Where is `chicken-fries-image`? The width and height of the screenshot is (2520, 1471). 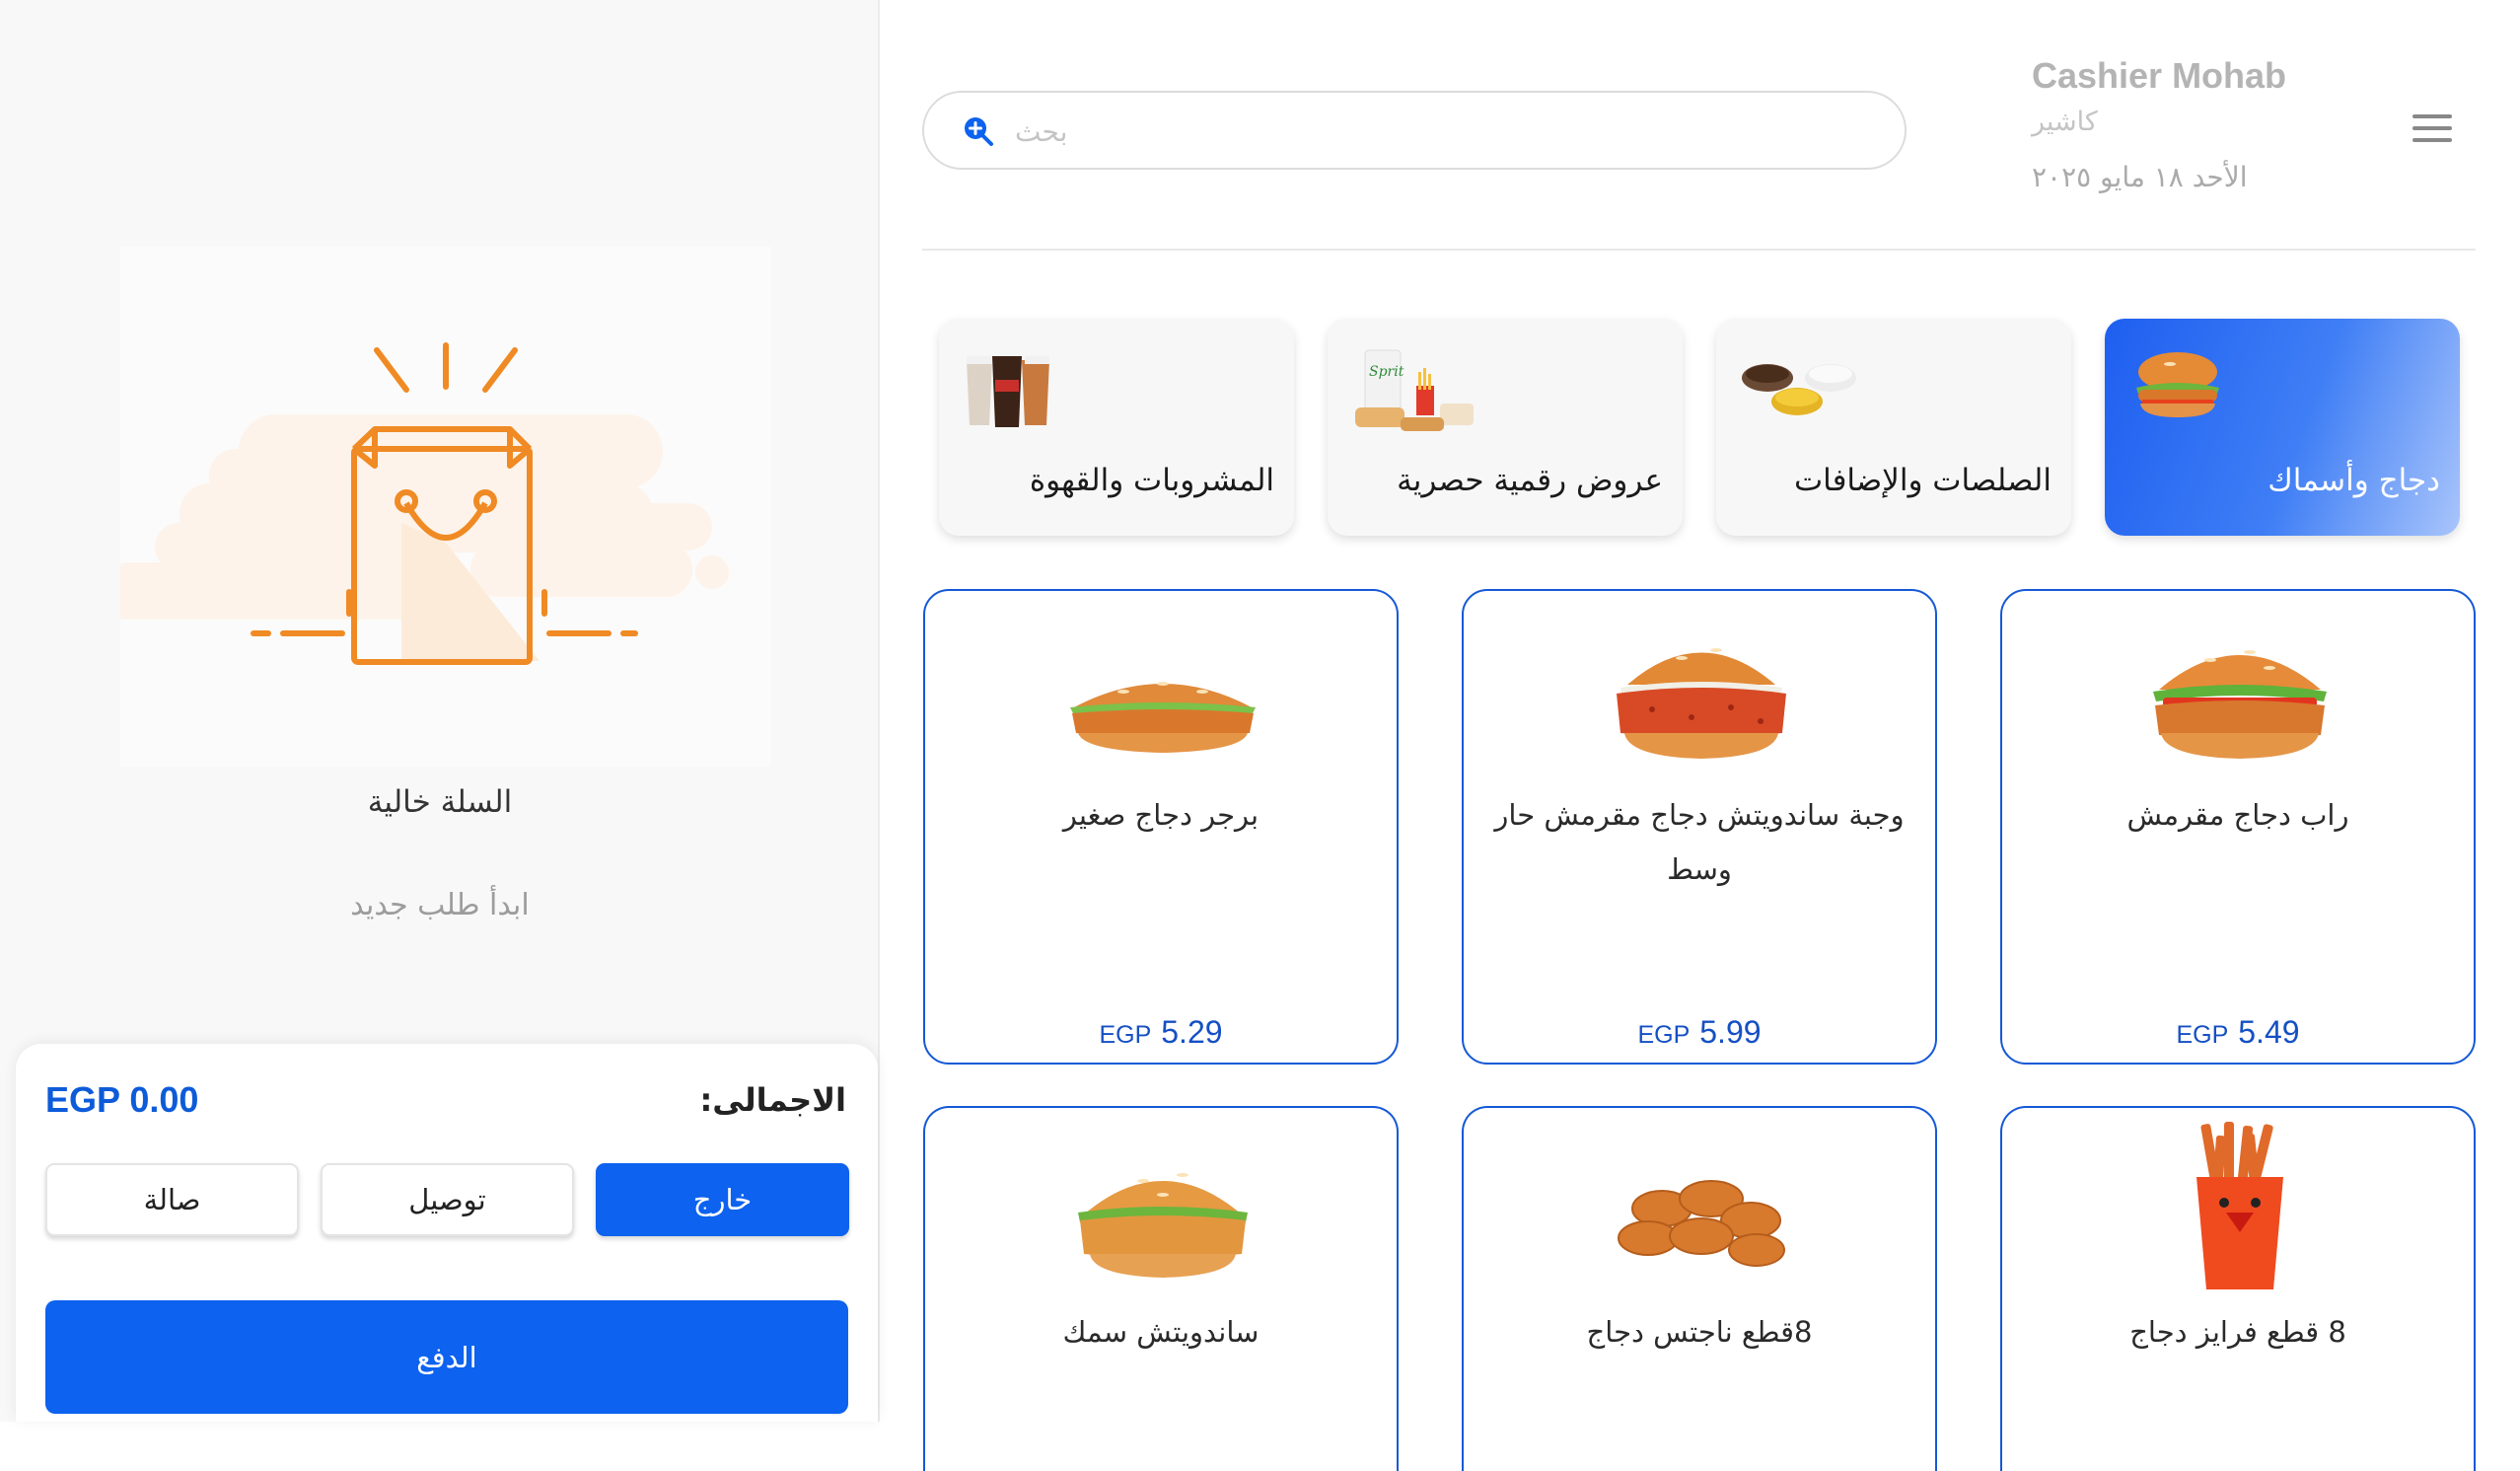 chicken-fries-image is located at coordinates (2239, 1205).